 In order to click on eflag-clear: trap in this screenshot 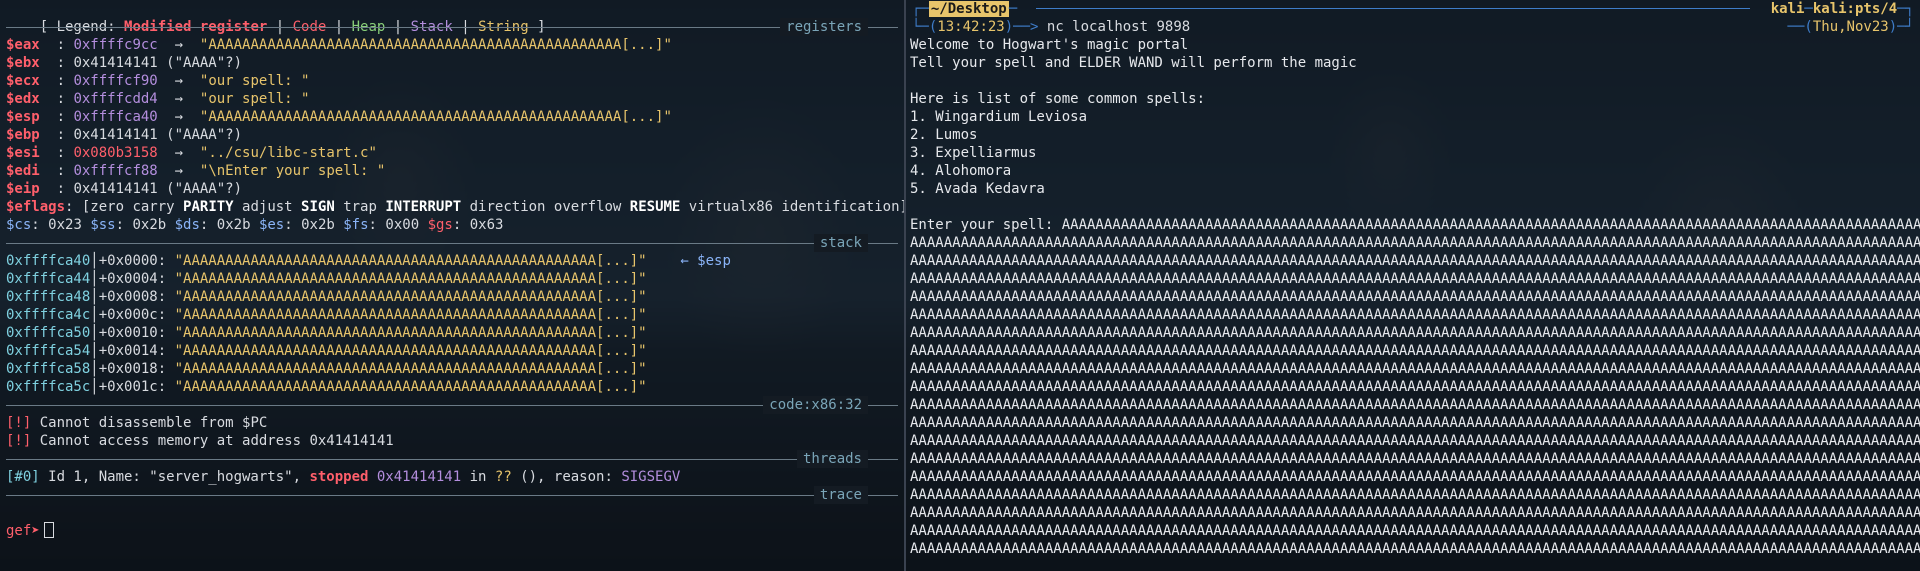, I will do `click(360, 207)`.